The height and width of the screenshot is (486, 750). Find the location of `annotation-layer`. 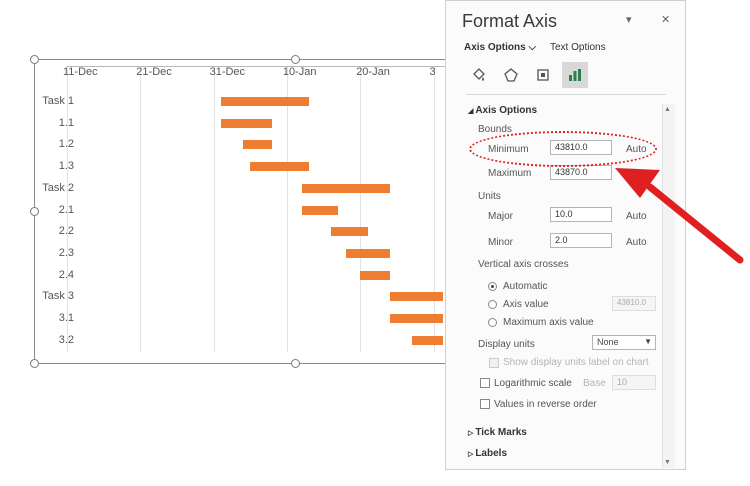

annotation-layer is located at coordinates (679, 216).